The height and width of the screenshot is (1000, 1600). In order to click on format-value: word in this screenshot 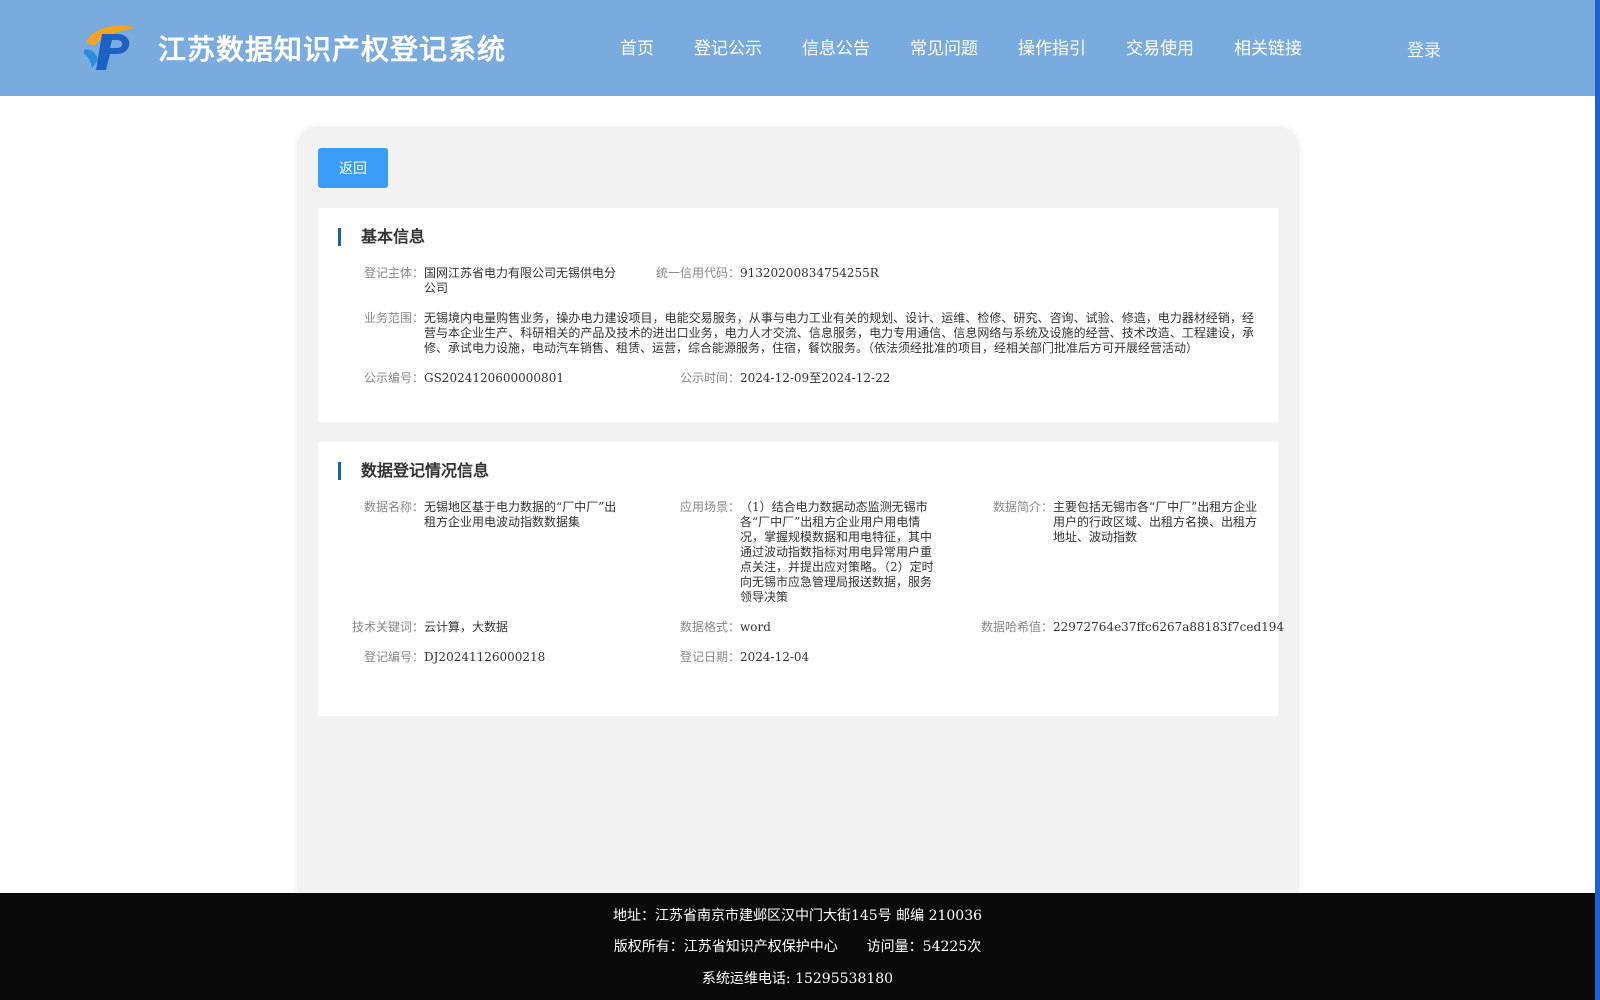, I will do `click(755, 627)`.